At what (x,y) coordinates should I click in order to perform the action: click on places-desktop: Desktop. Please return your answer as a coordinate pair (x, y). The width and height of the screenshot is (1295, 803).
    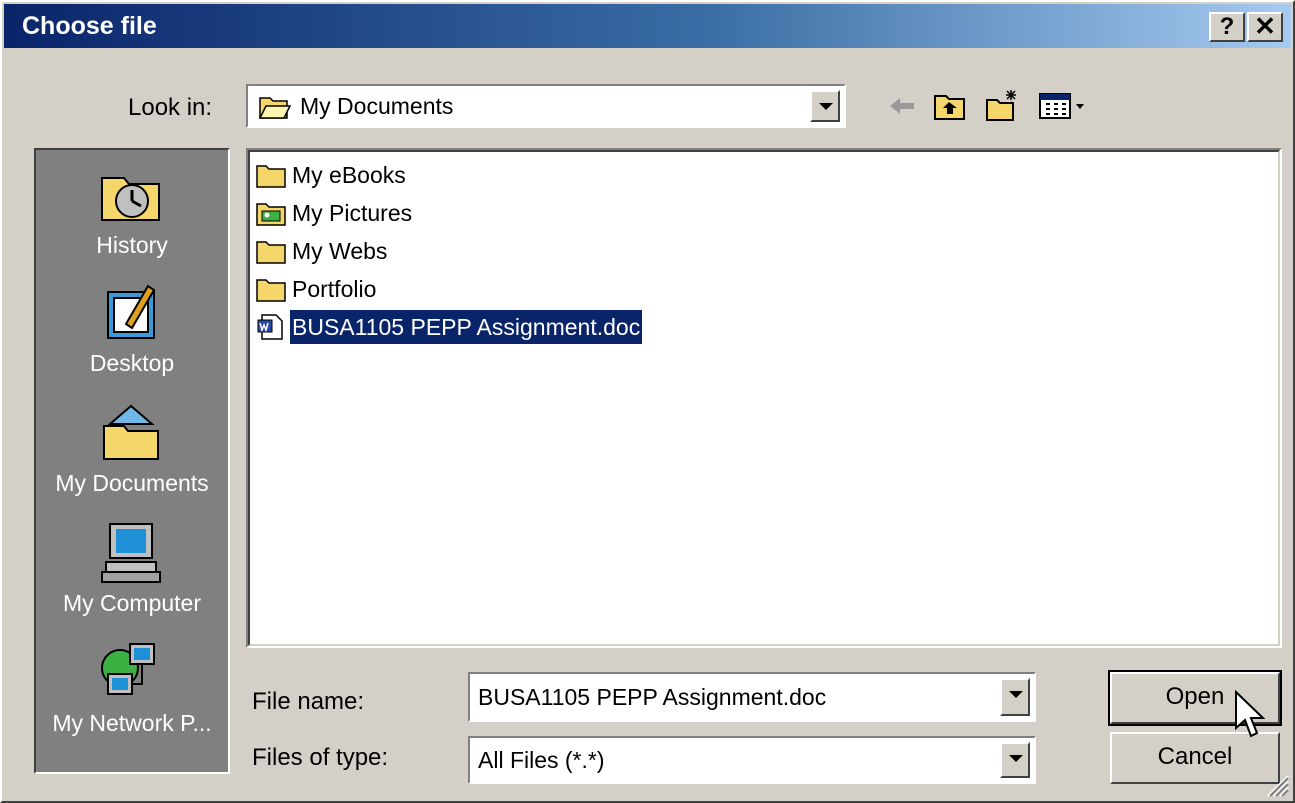
    Looking at the image, I should click on (132, 338).